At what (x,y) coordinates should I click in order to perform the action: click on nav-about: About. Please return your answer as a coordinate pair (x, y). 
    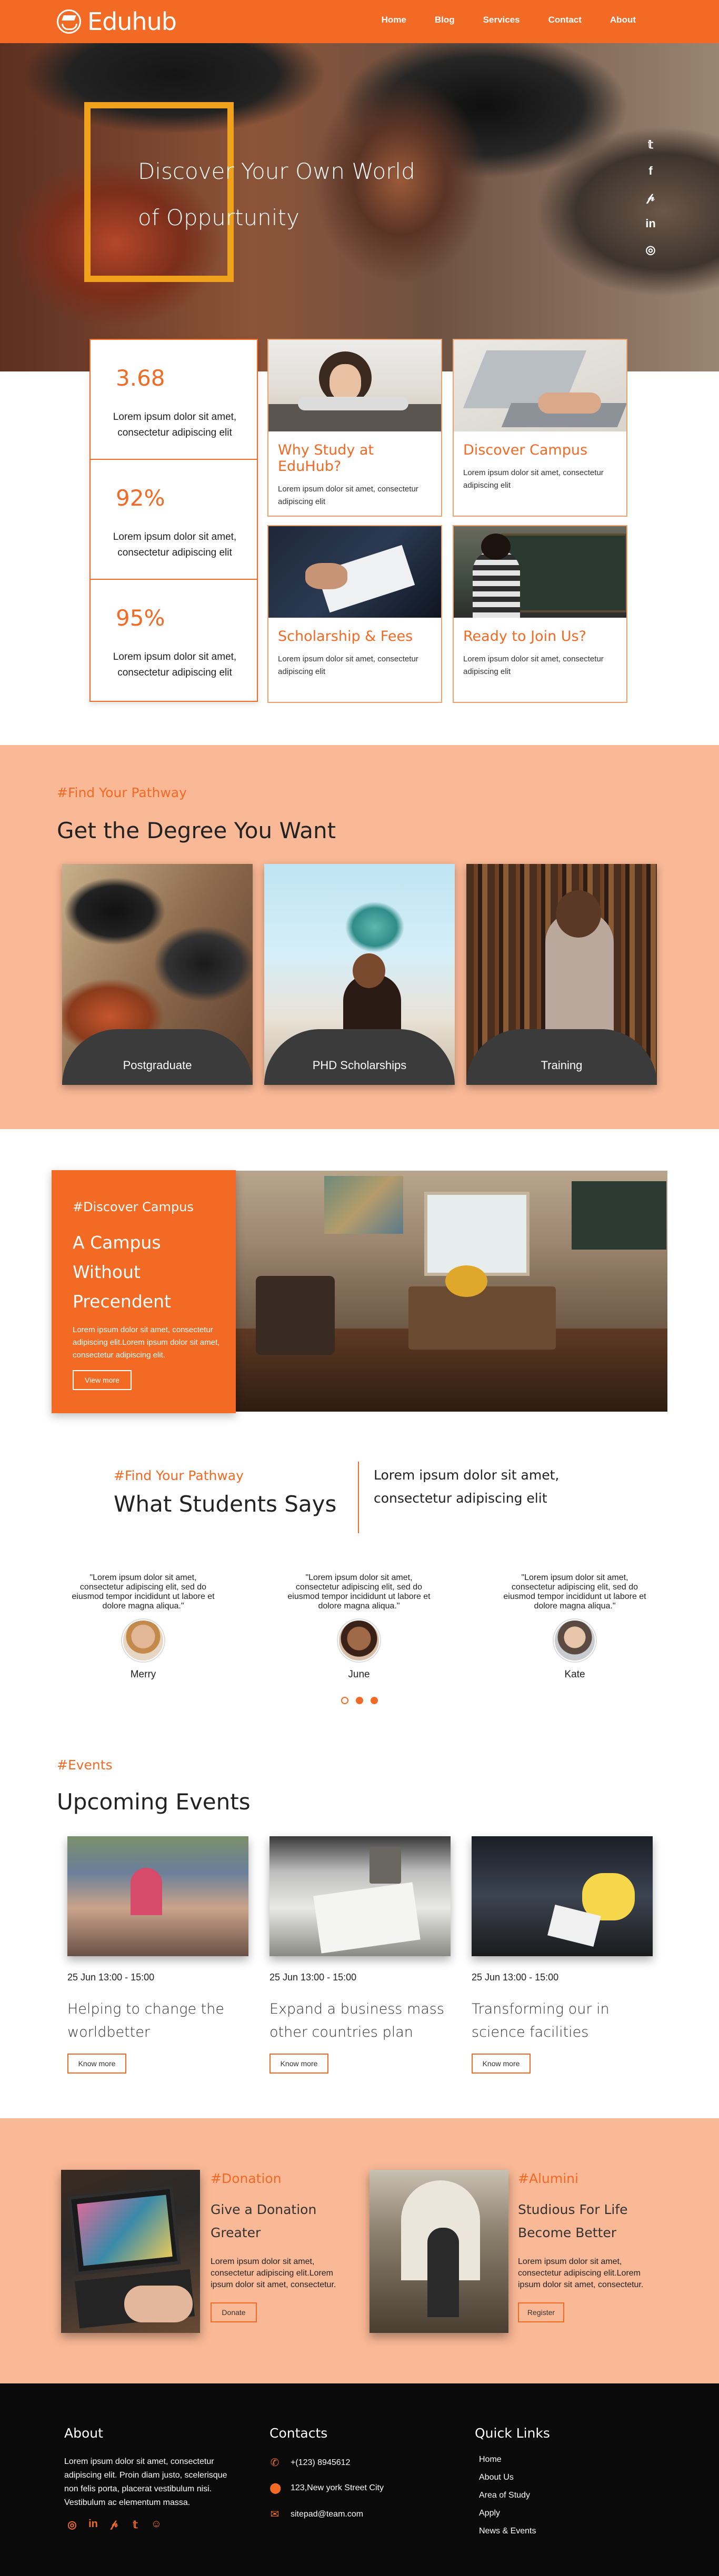
    Looking at the image, I should click on (623, 20).